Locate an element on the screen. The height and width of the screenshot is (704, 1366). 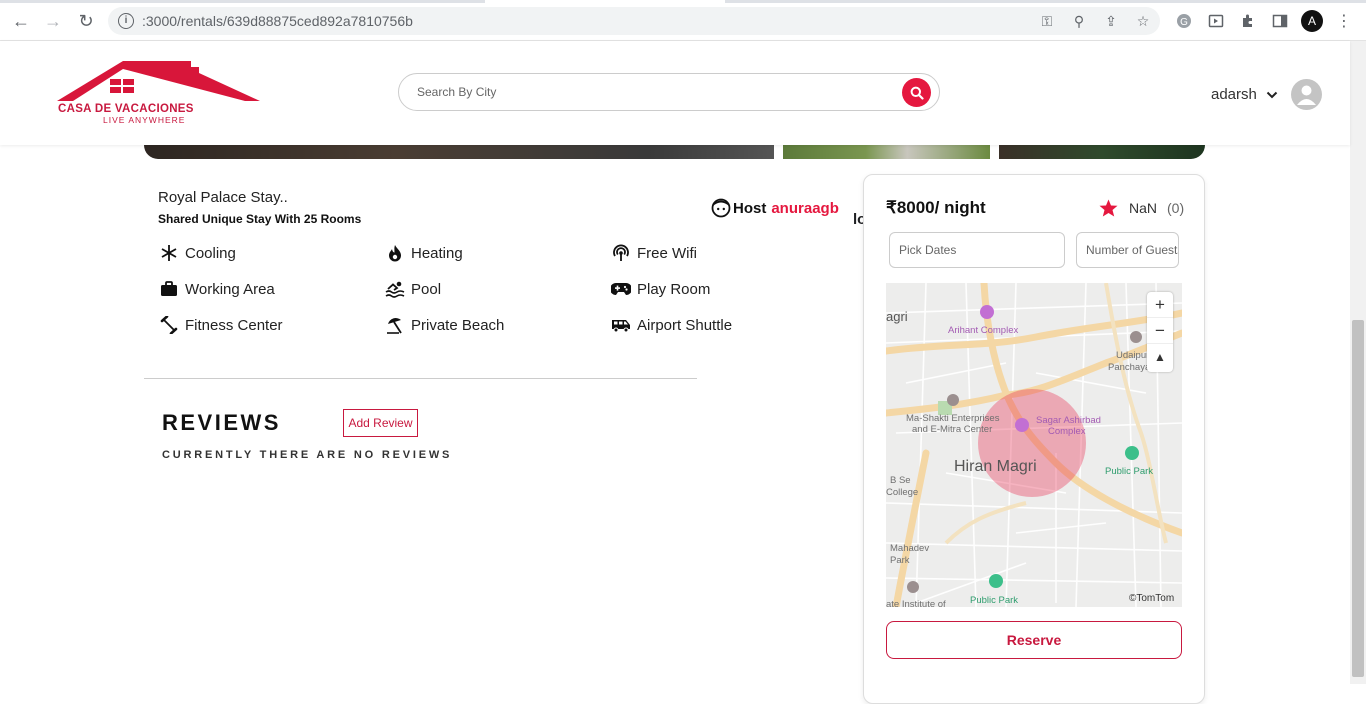
listing-subtitle: Shared Unique Stay With 25 Rooms is located at coordinates (260, 219).